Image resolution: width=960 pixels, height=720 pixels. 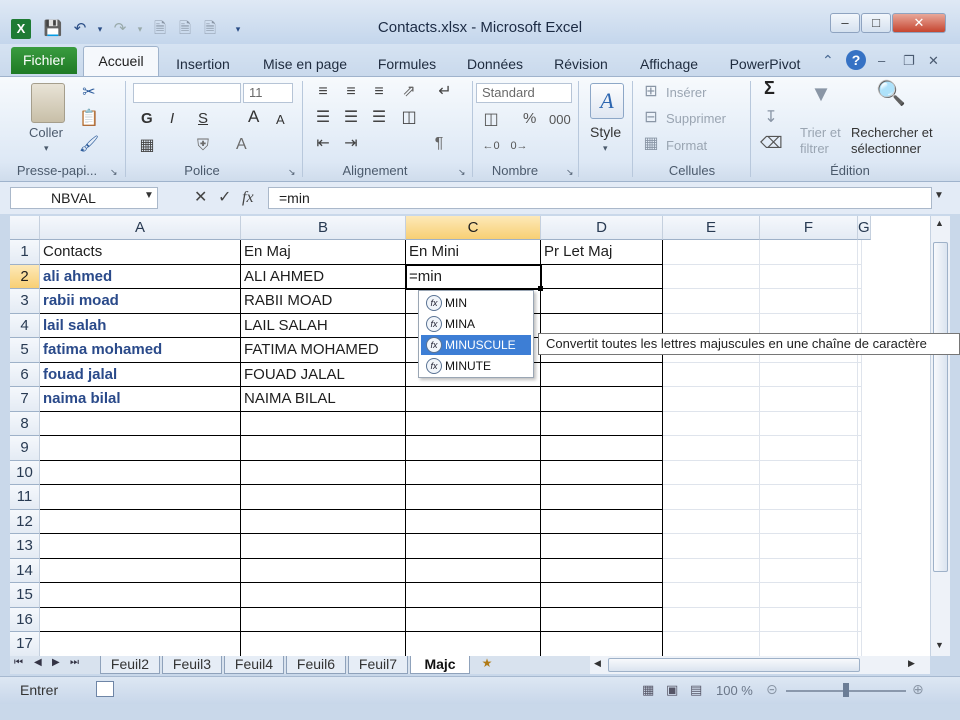 I want to click on cell-g8, so click(x=860, y=423).